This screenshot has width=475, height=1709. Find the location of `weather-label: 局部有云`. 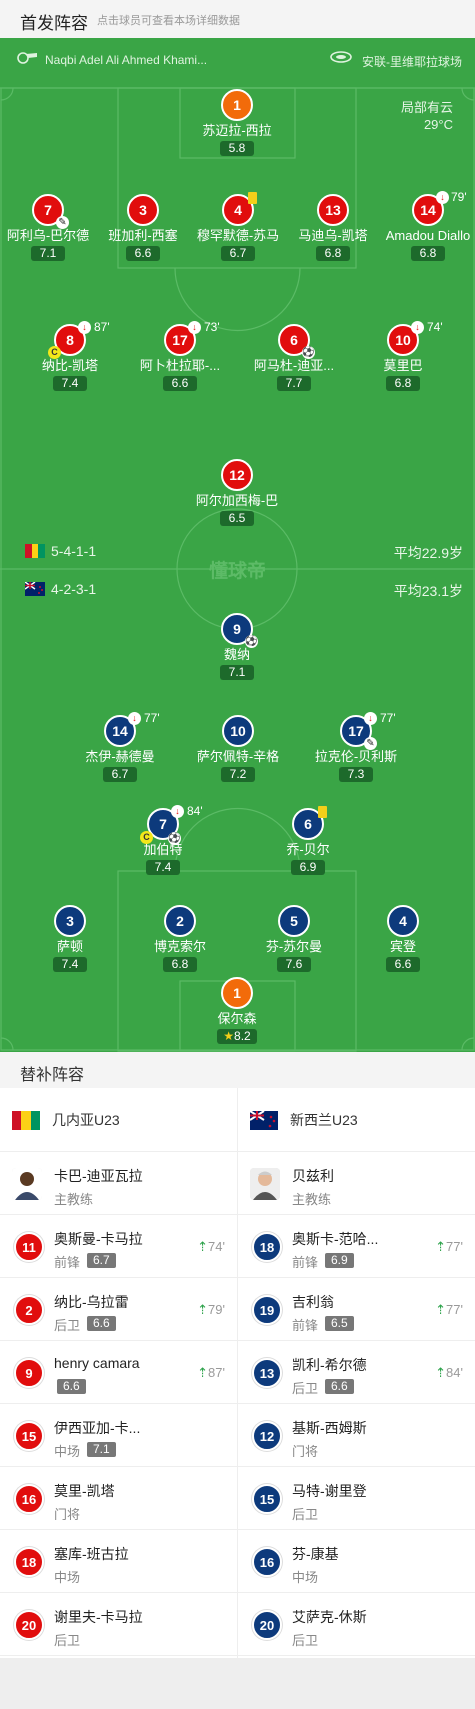

weather-label: 局部有云 is located at coordinates (426, 107).